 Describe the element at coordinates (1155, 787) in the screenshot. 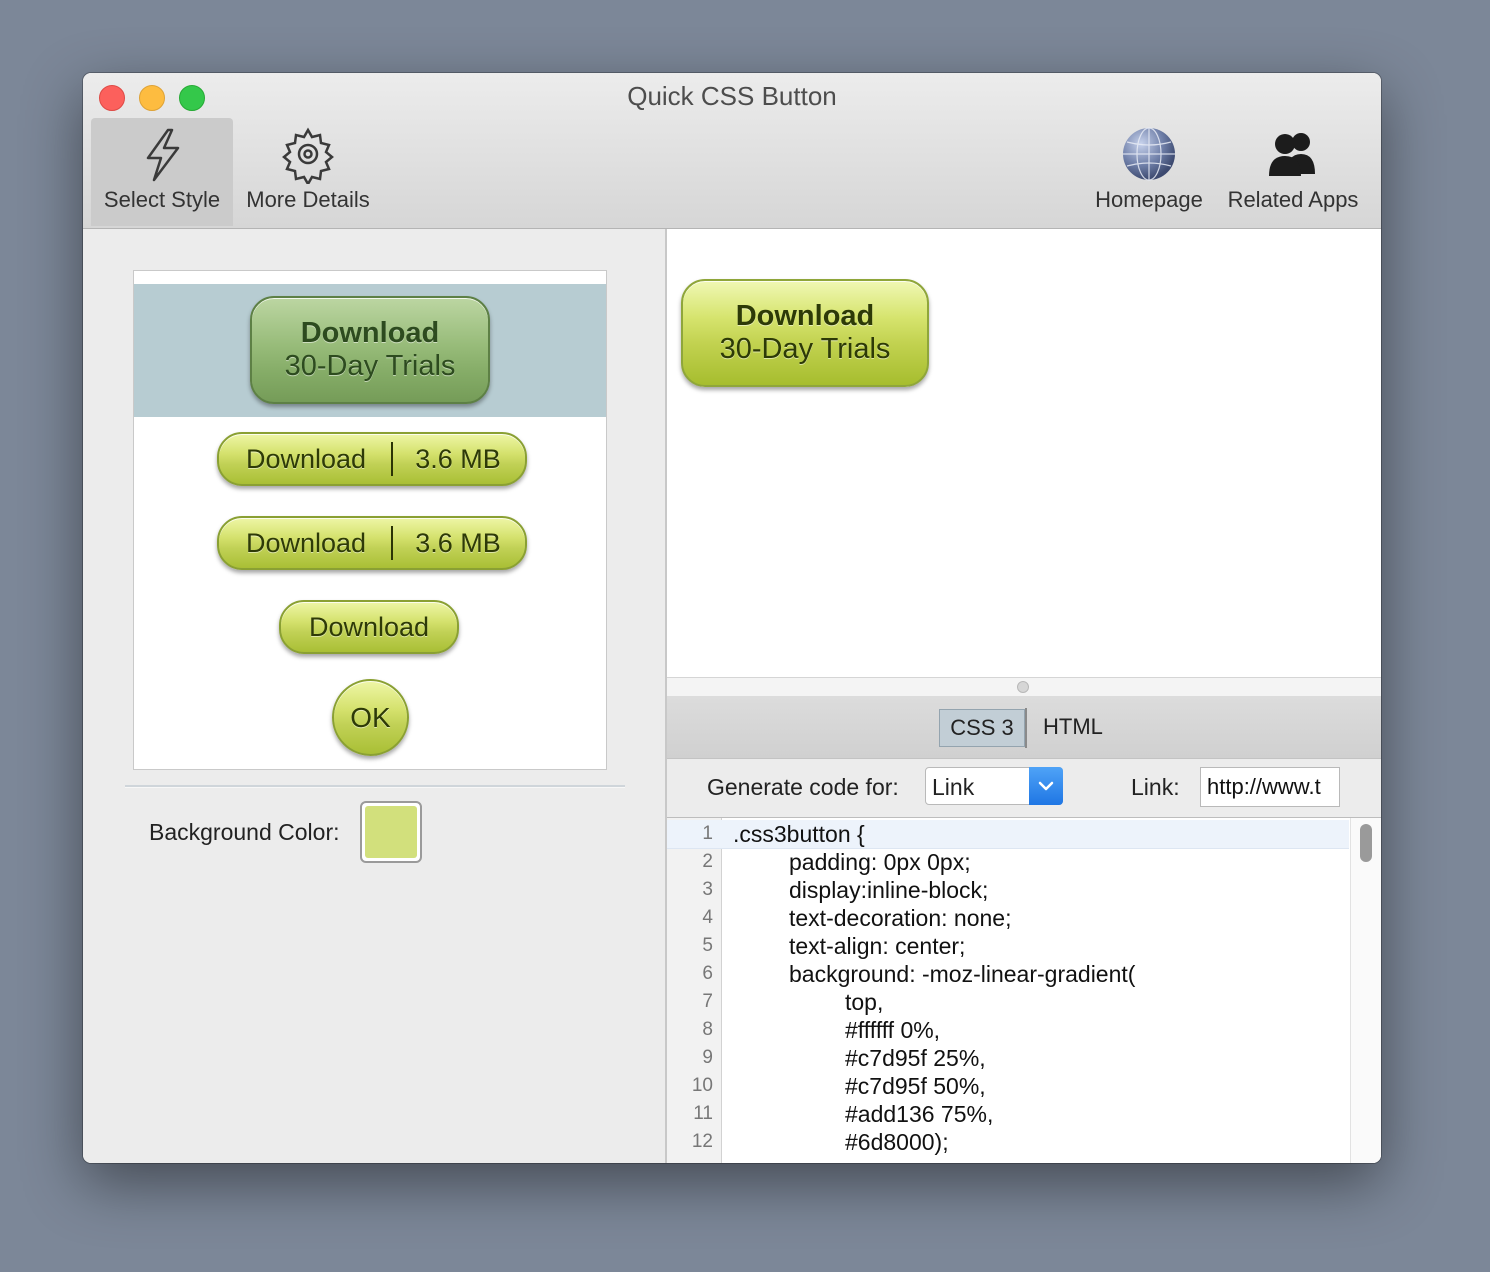

I see `link-label: Link:` at that location.